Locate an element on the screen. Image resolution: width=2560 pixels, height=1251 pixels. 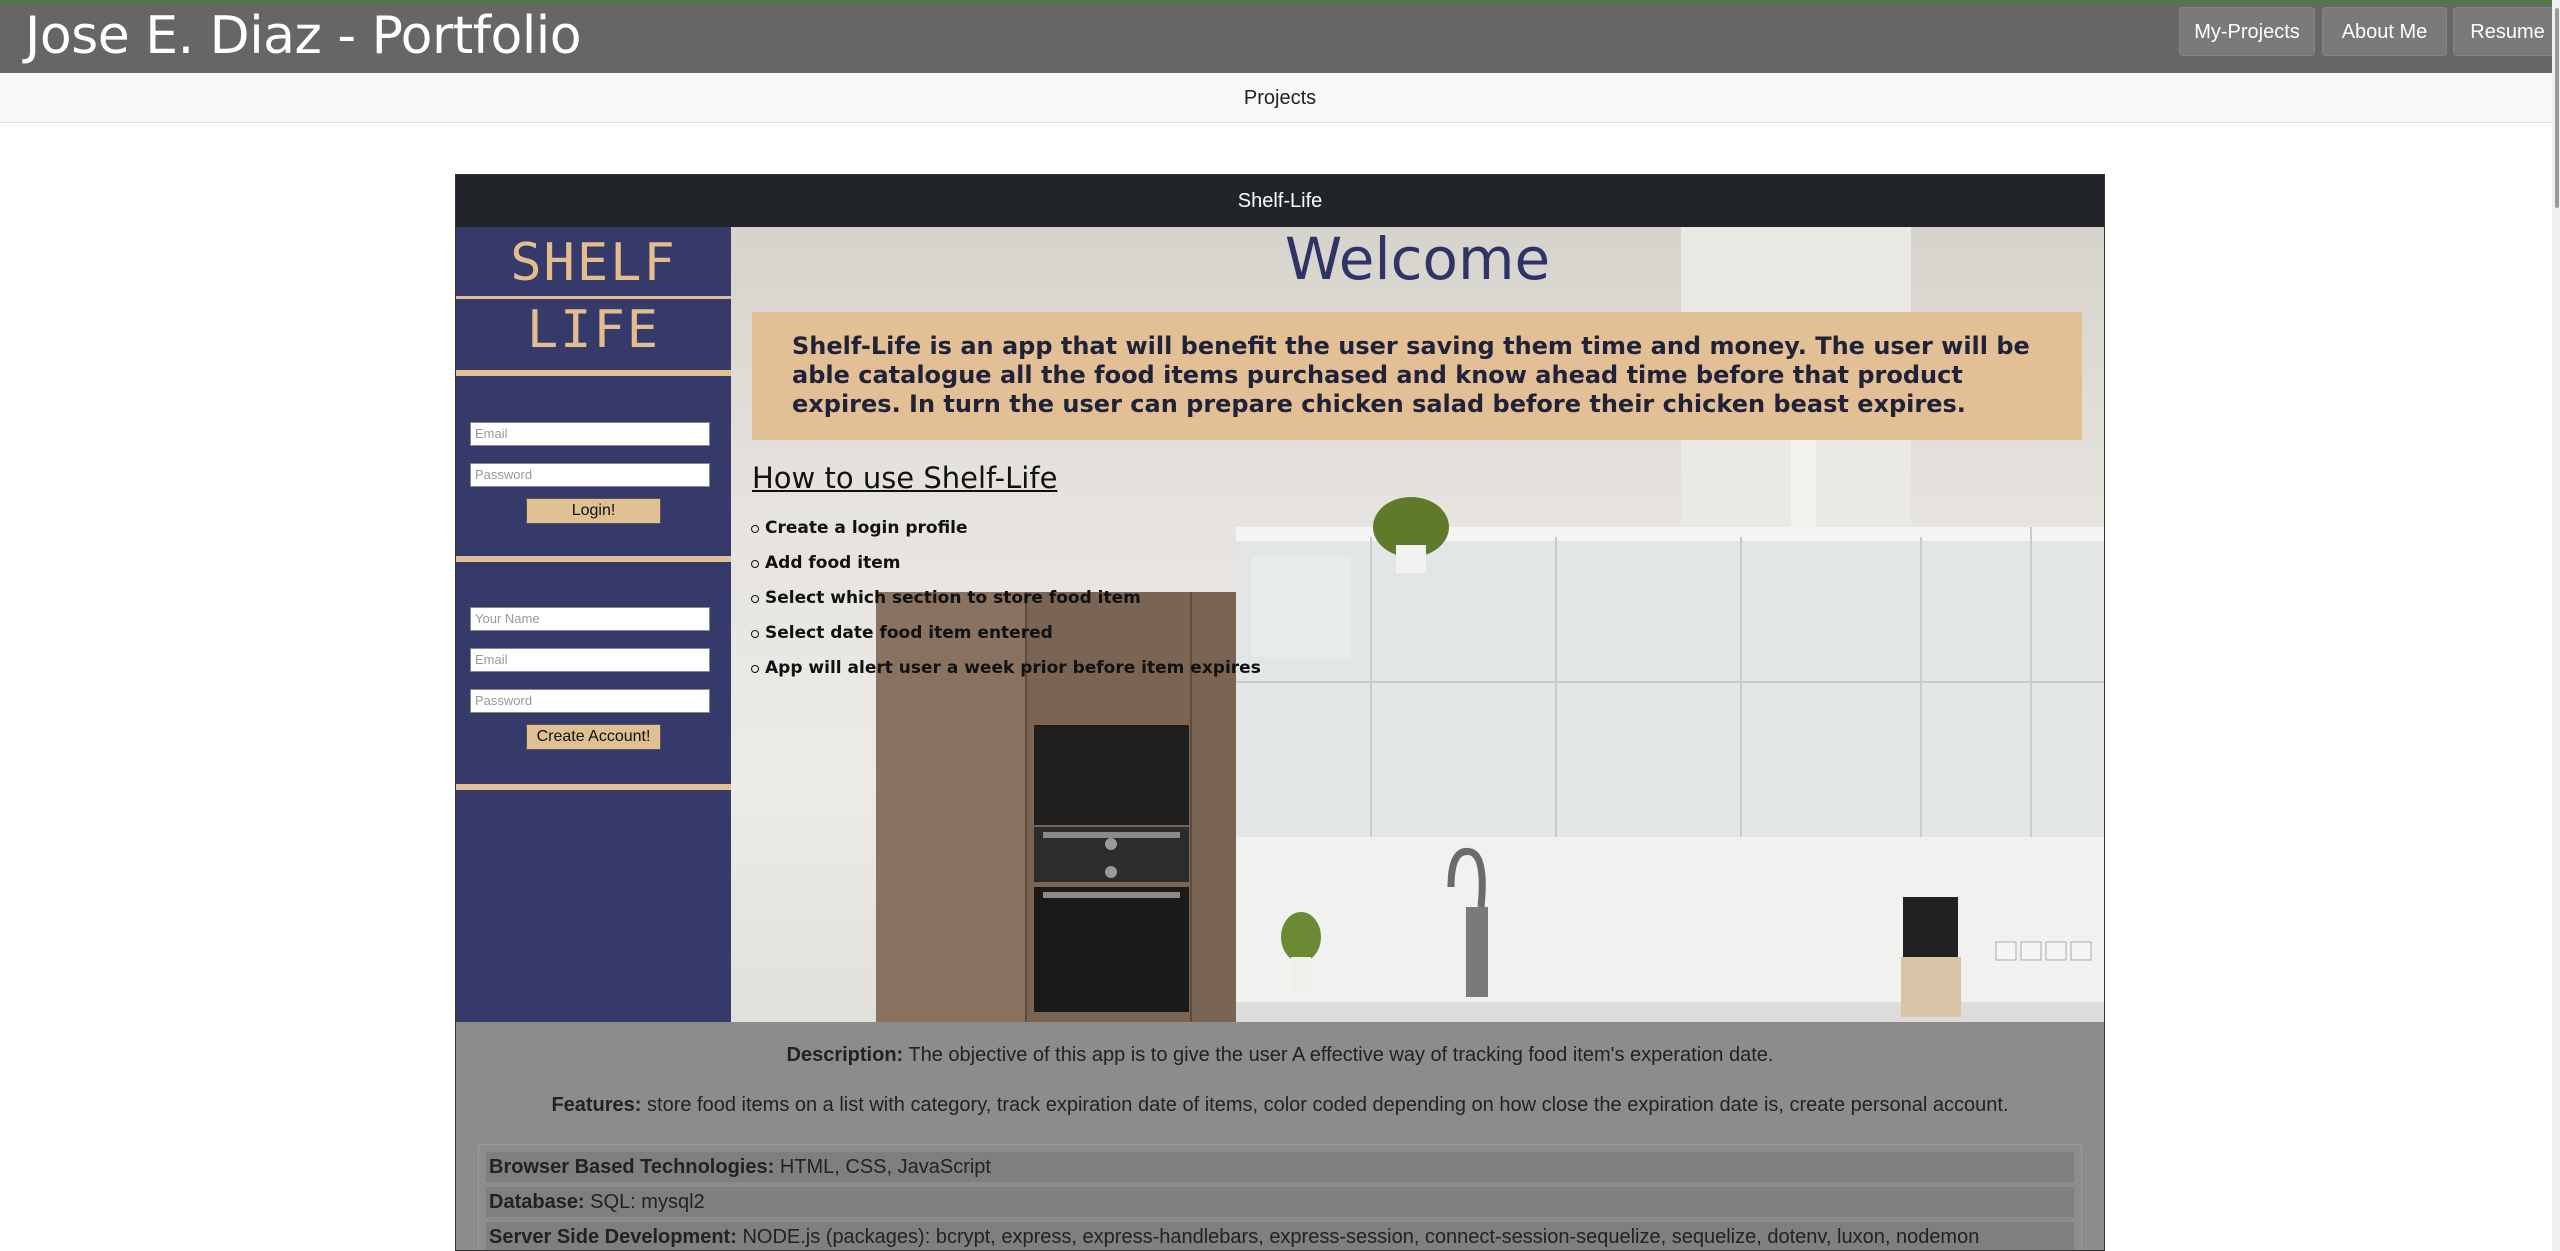
tech-label: Database: is located at coordinates (537, 1202).